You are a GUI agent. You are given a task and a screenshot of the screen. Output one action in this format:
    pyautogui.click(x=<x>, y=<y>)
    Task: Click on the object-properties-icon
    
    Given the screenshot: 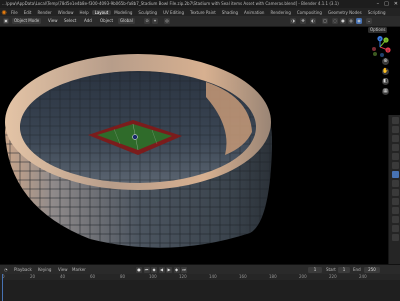 What is the action you would take?
    pyautogui.click(x=395, y=174)
    